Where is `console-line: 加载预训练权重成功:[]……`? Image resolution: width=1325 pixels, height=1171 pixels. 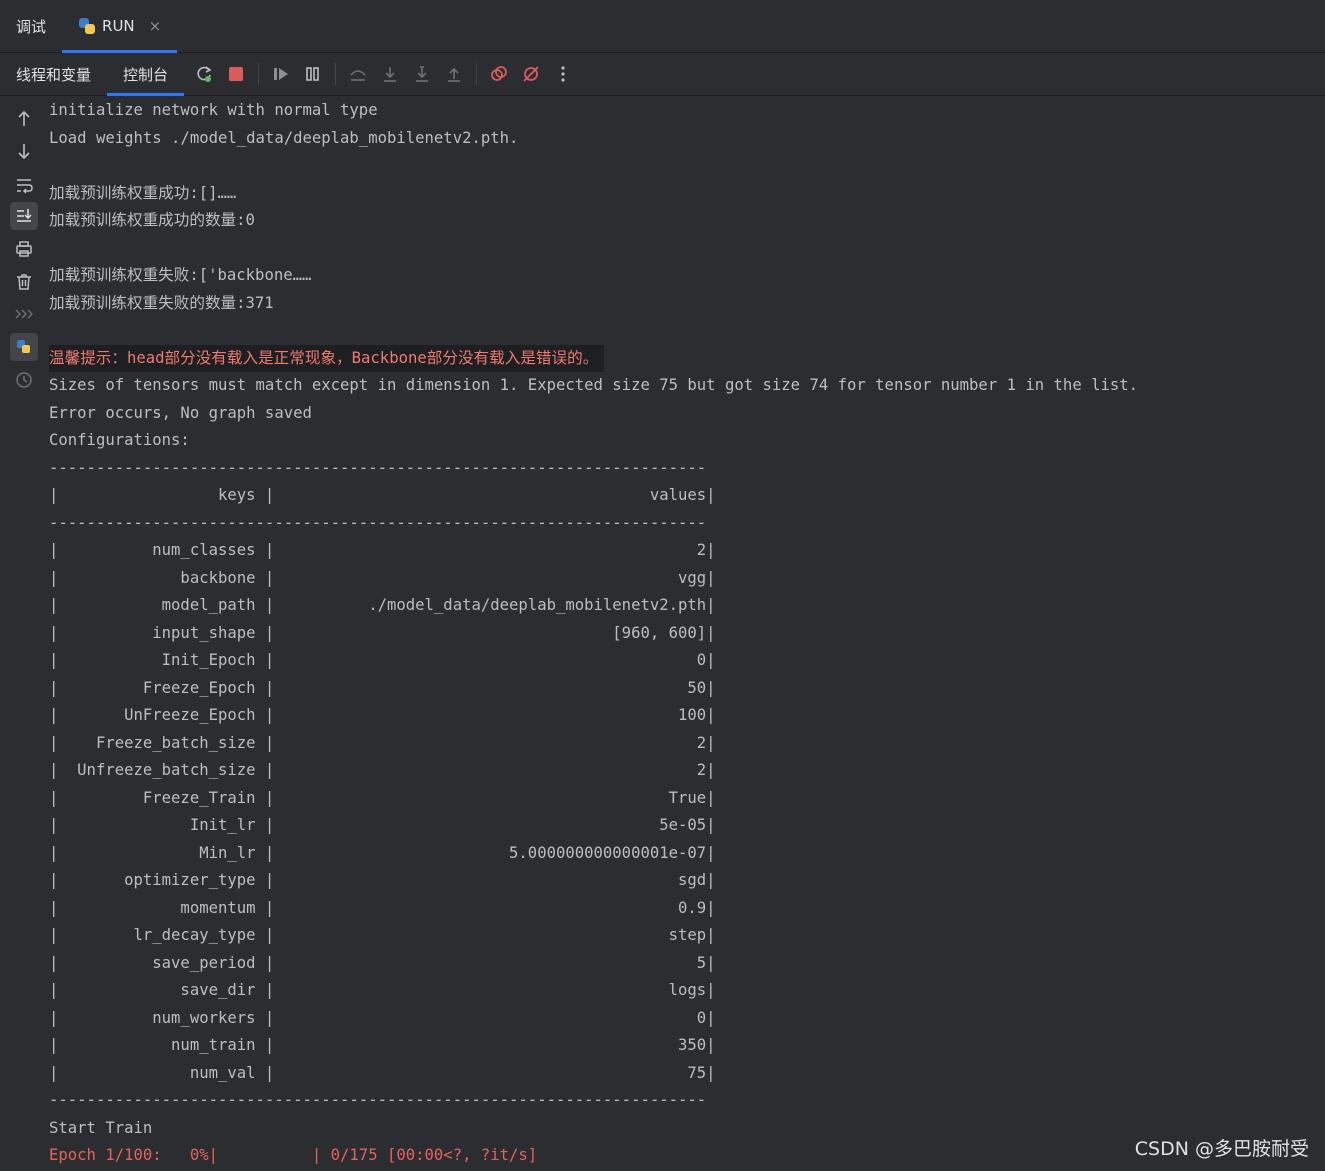 console-line: 加载预训练权重成功:[]…… is located at coordinates (143, 192).